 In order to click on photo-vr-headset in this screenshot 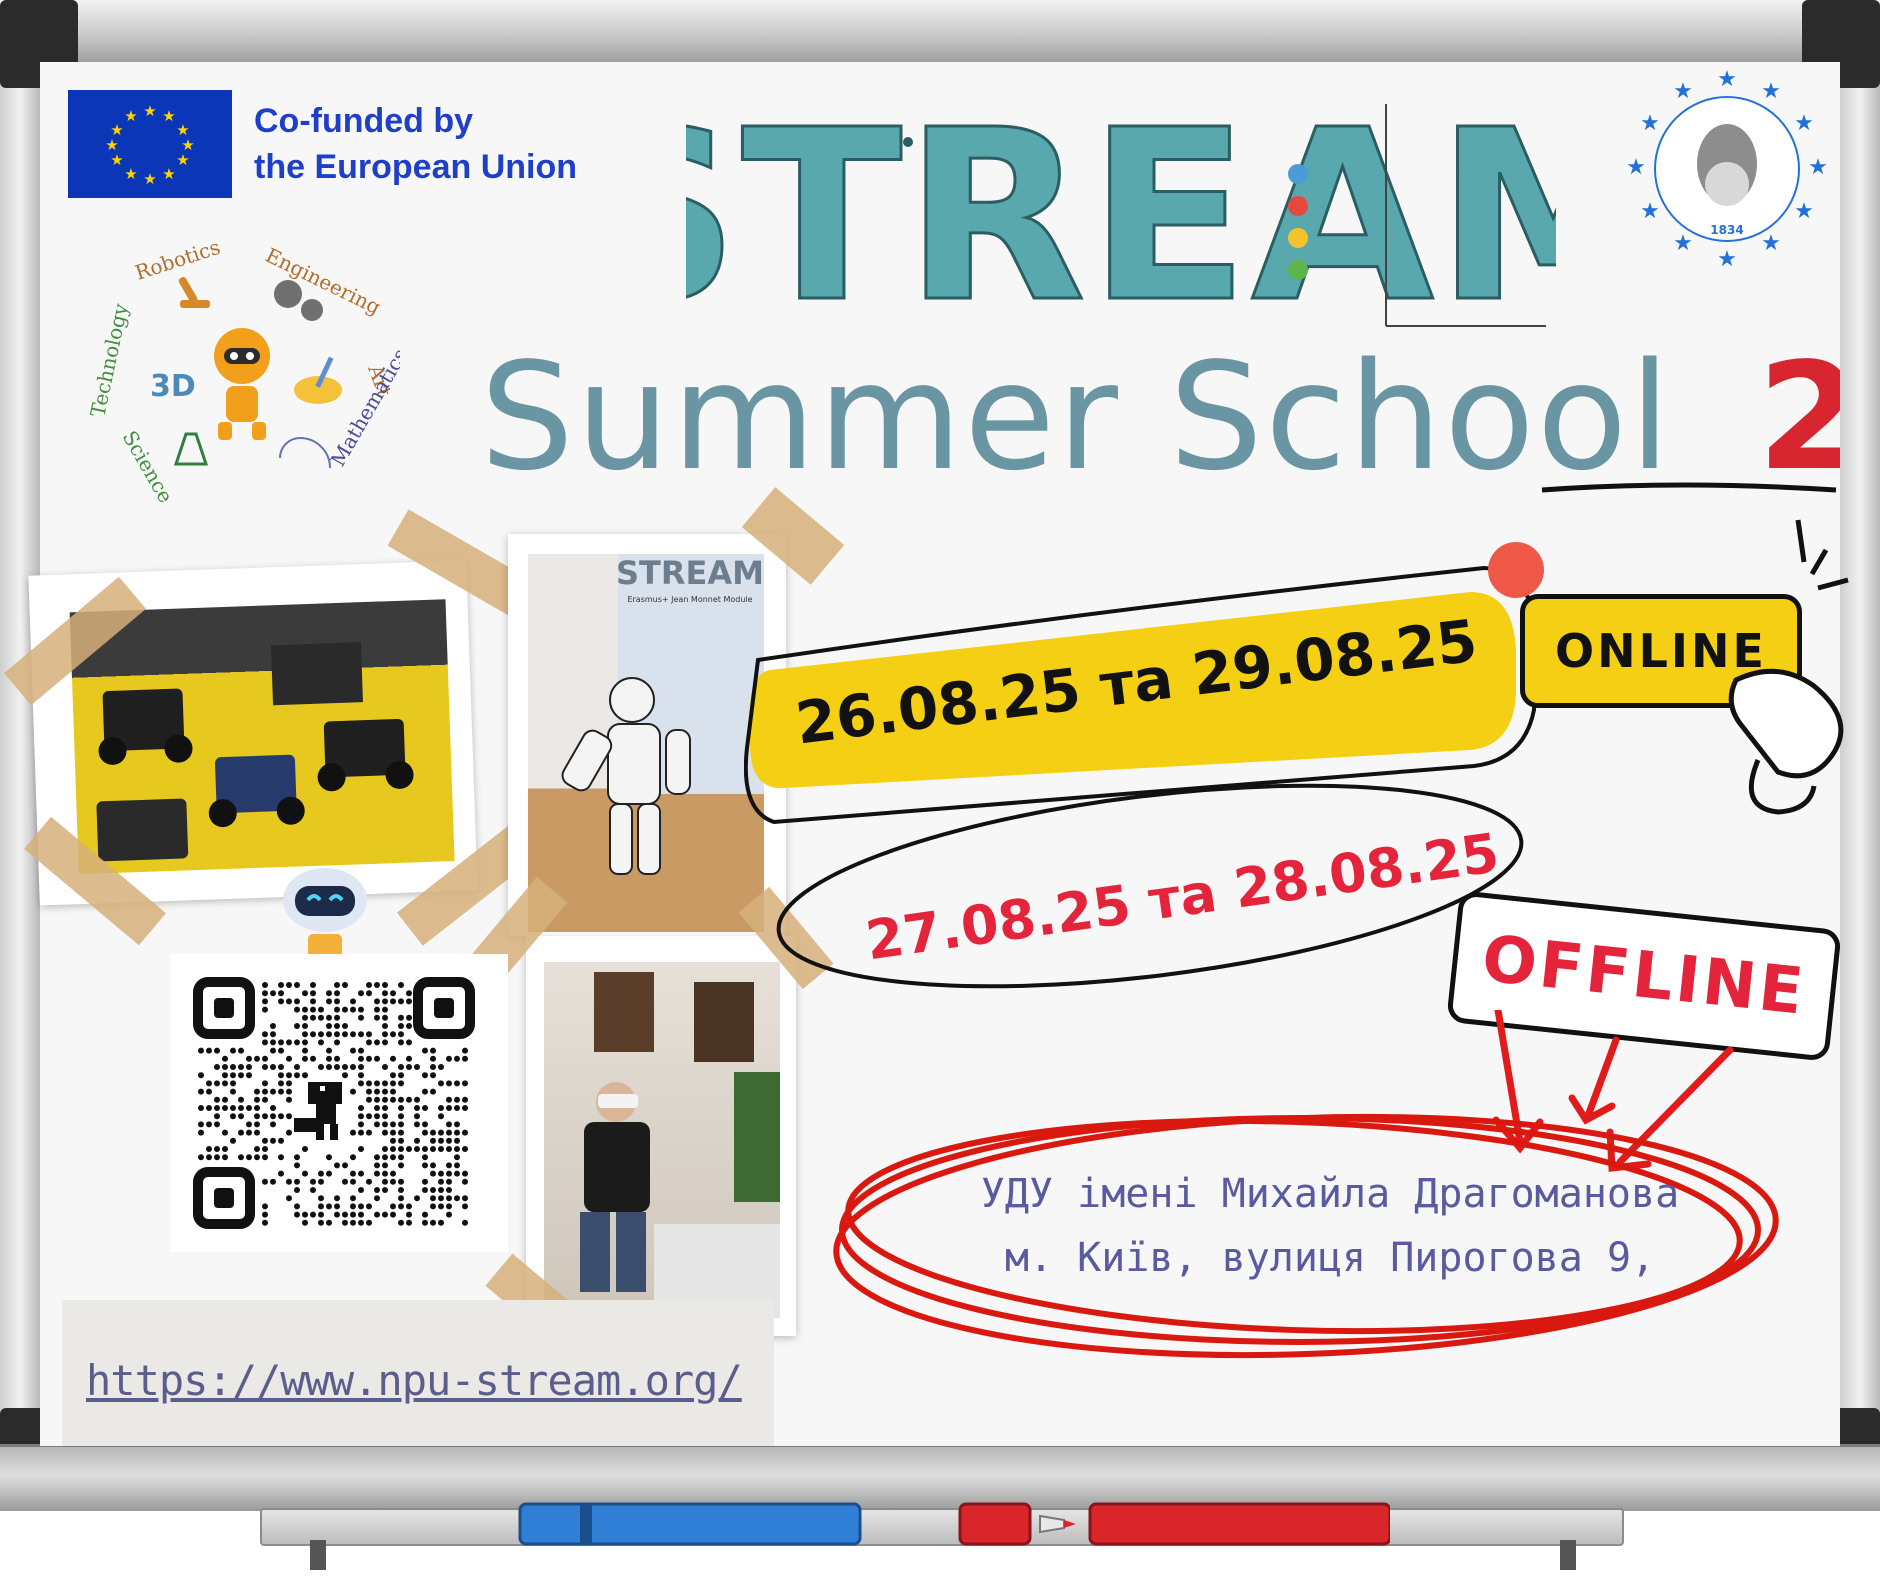, I will do `click(661, 1136)`.